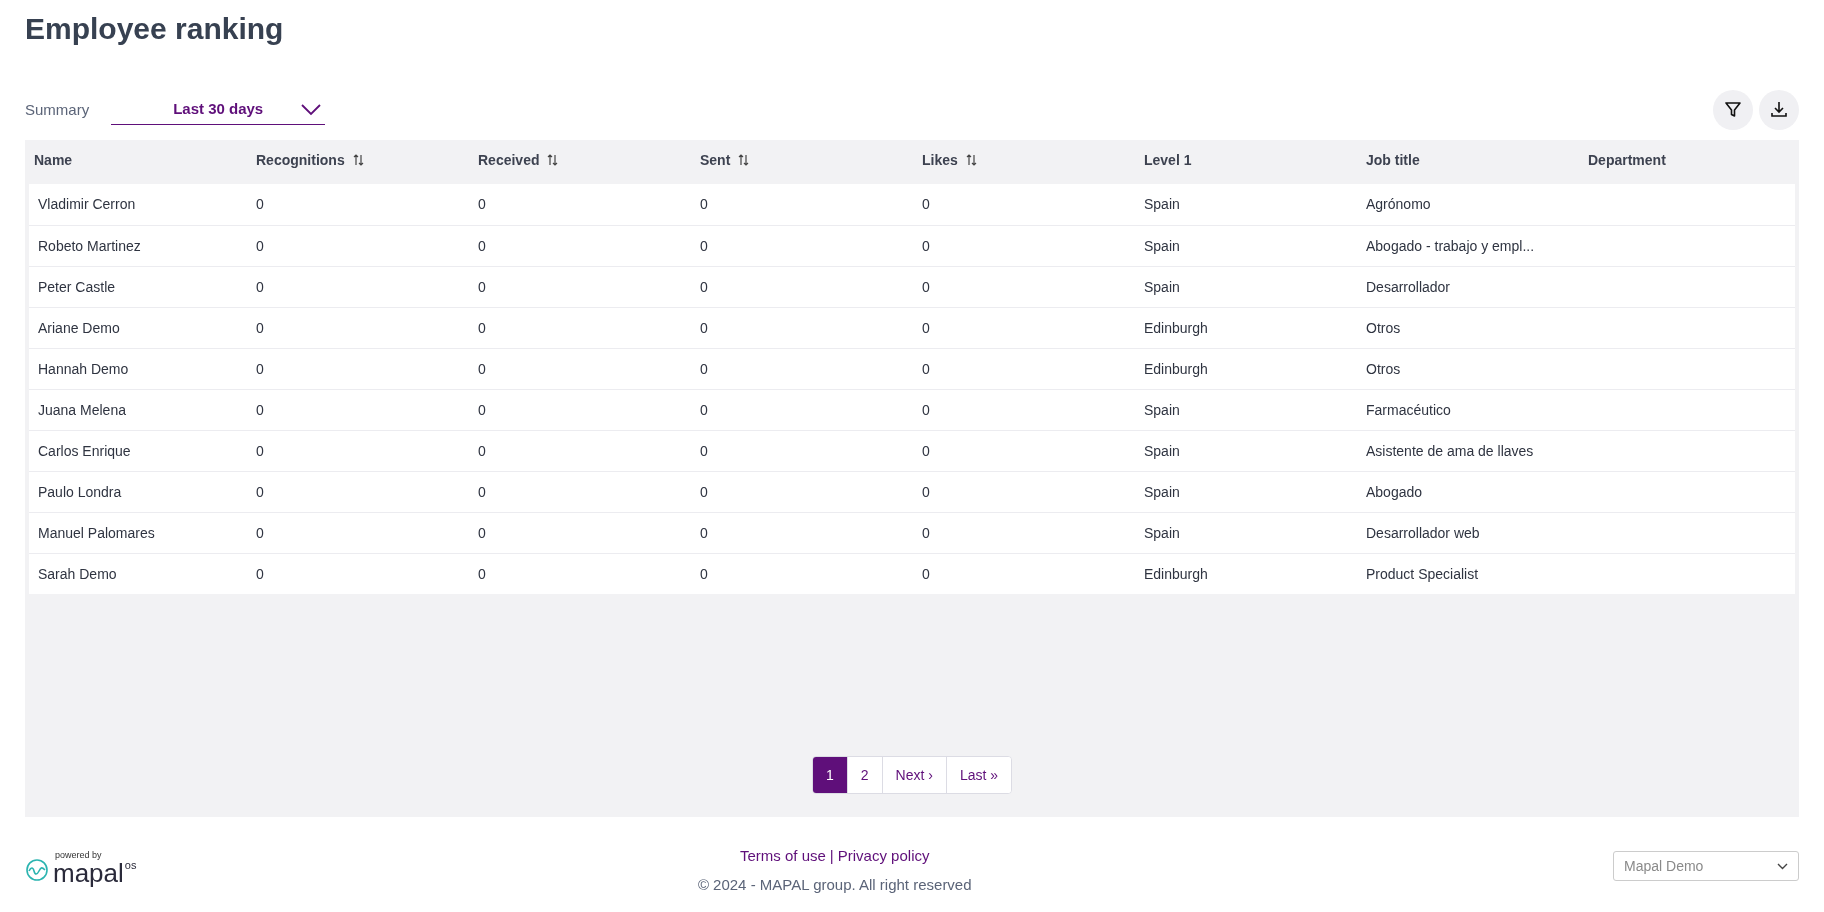 The height and width of the screenshot is (912, 1824). I want to click on filter-button, so click(1733, 110).